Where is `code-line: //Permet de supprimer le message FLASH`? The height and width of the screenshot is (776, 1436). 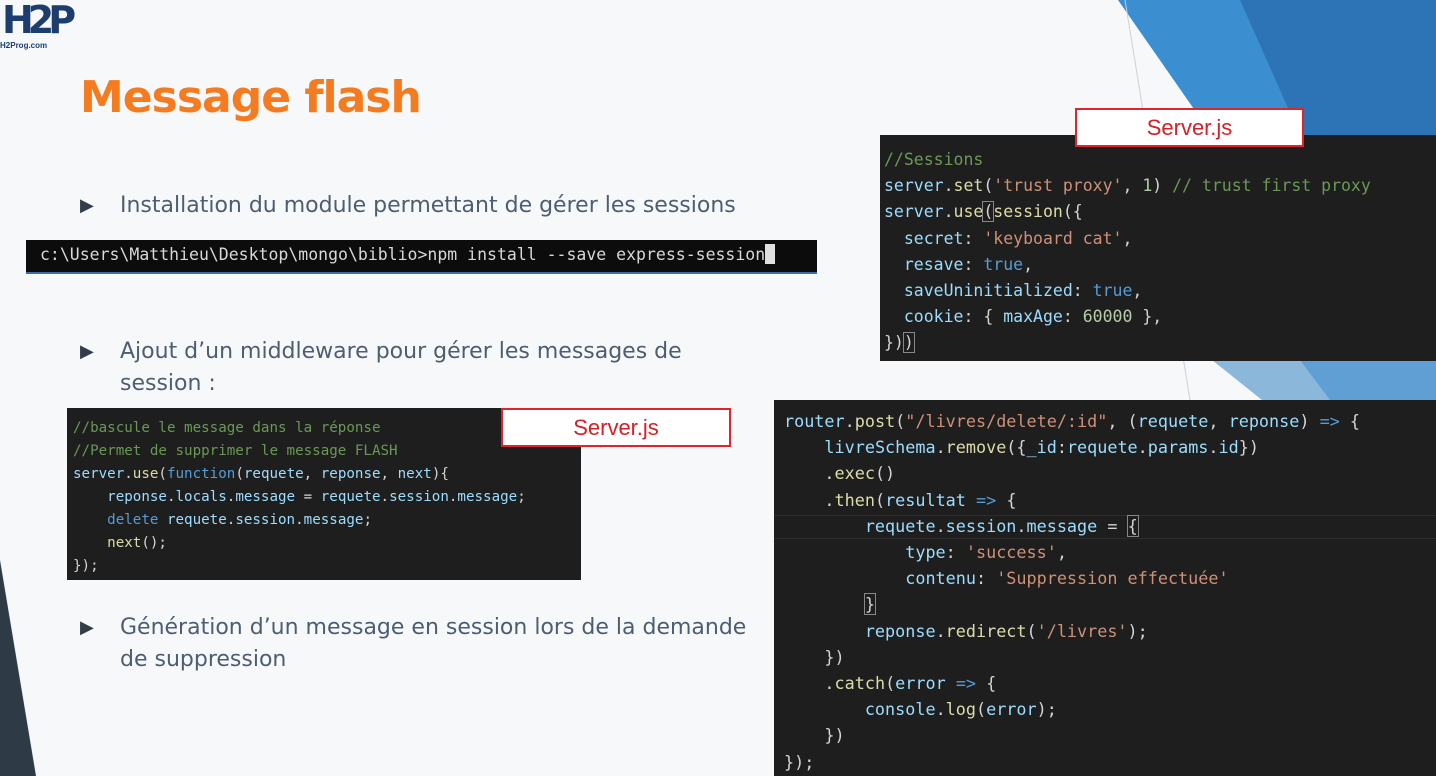 code-line: //Permet de supprimer le message FLASH is located at coordinates (235, 451).